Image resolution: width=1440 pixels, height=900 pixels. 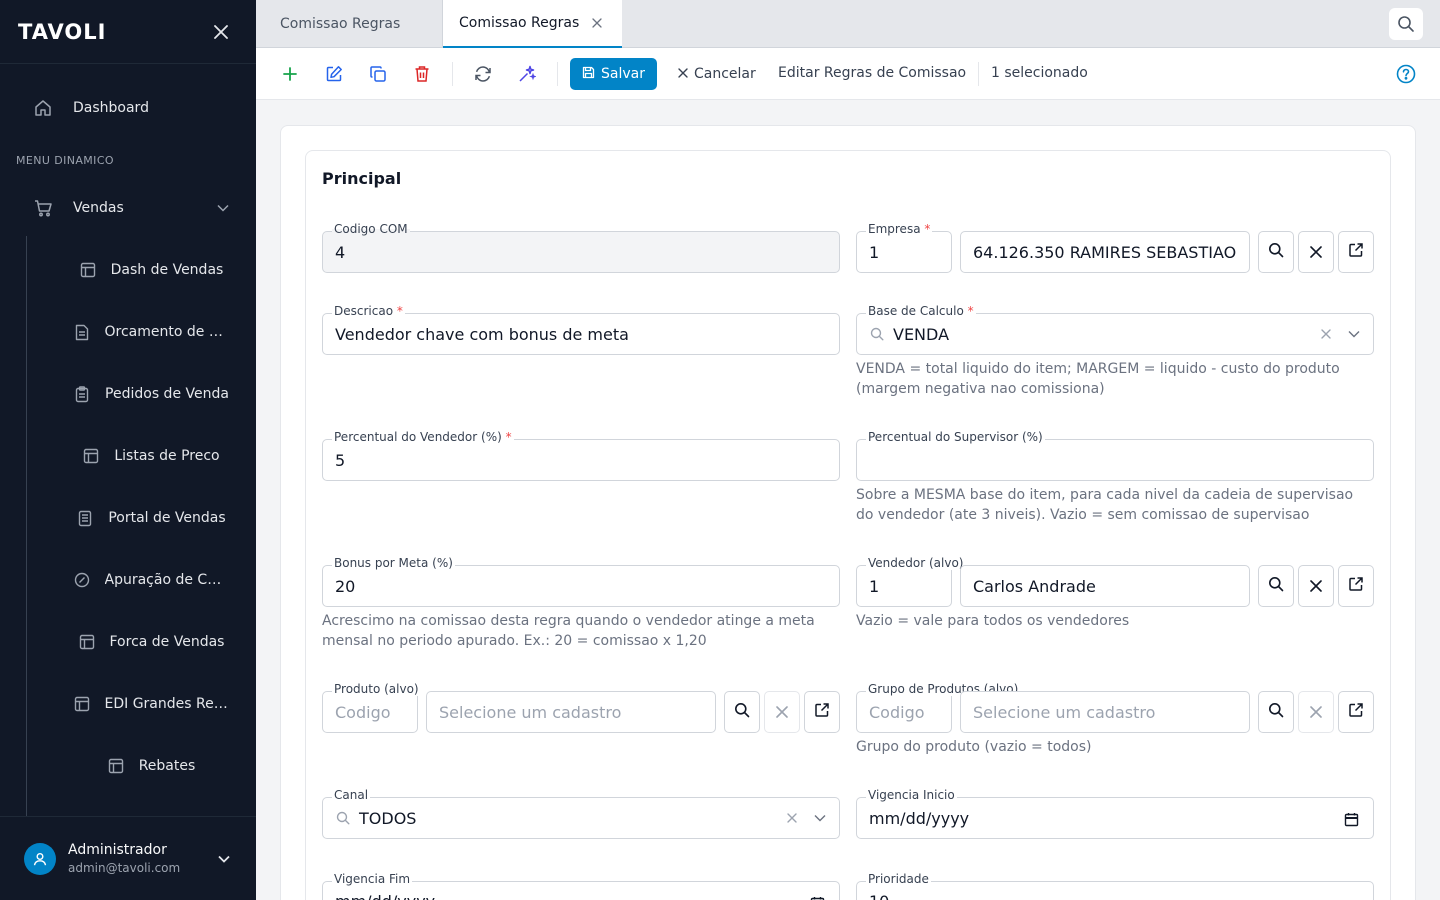 I want to click on add-button, so click(x=290, y=74).